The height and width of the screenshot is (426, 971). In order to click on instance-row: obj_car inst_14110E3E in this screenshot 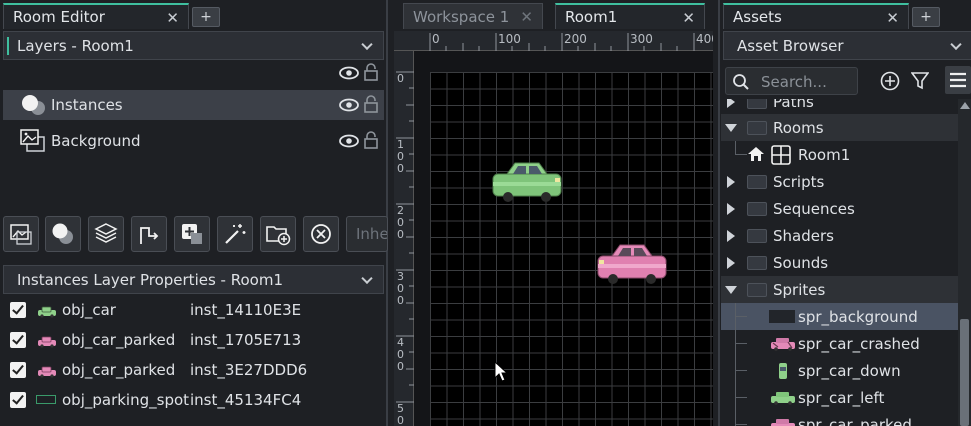, I will do `click(192, 310)`.